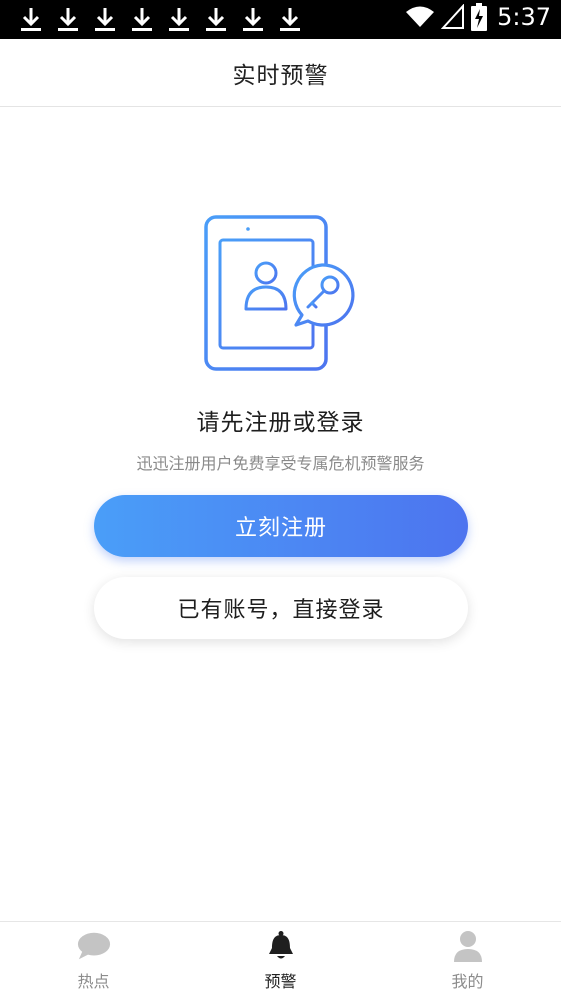  Describe the element at coordinates (420, 16) in the screenshot. I see `wifi-icon` at that location.